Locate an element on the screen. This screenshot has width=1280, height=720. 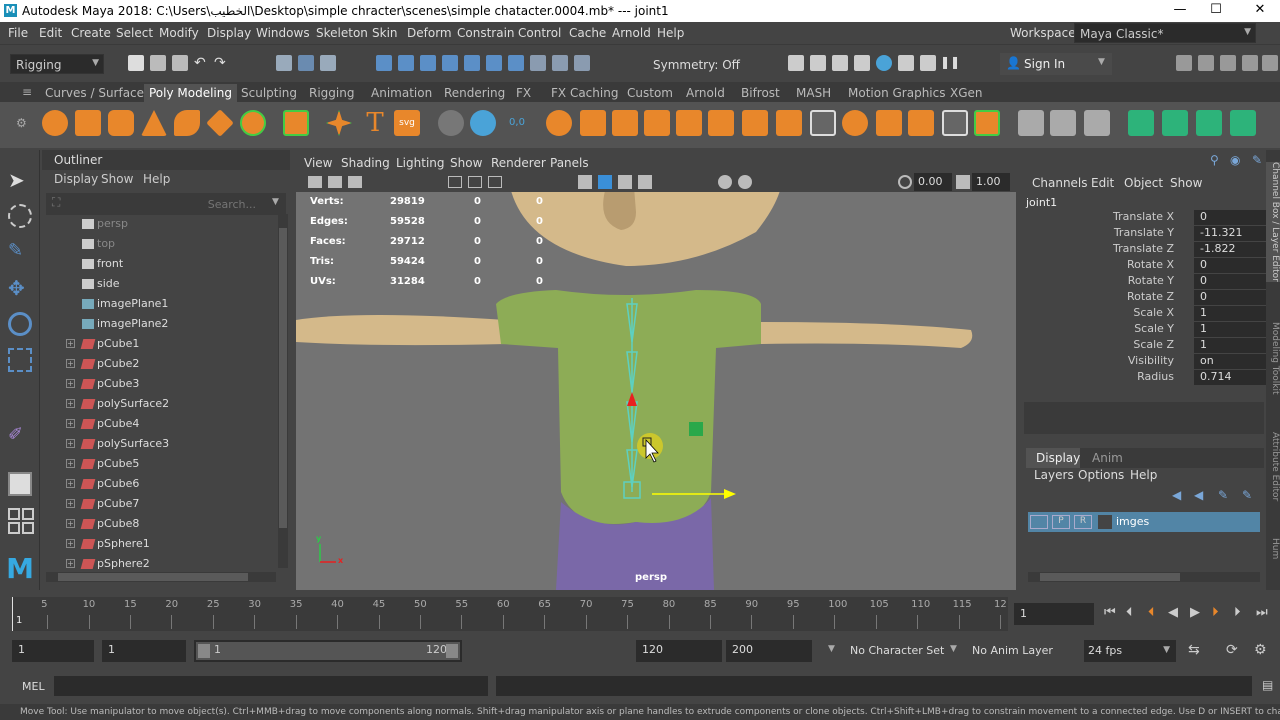
render-sequence-icon is located at coordinates (928, 63).